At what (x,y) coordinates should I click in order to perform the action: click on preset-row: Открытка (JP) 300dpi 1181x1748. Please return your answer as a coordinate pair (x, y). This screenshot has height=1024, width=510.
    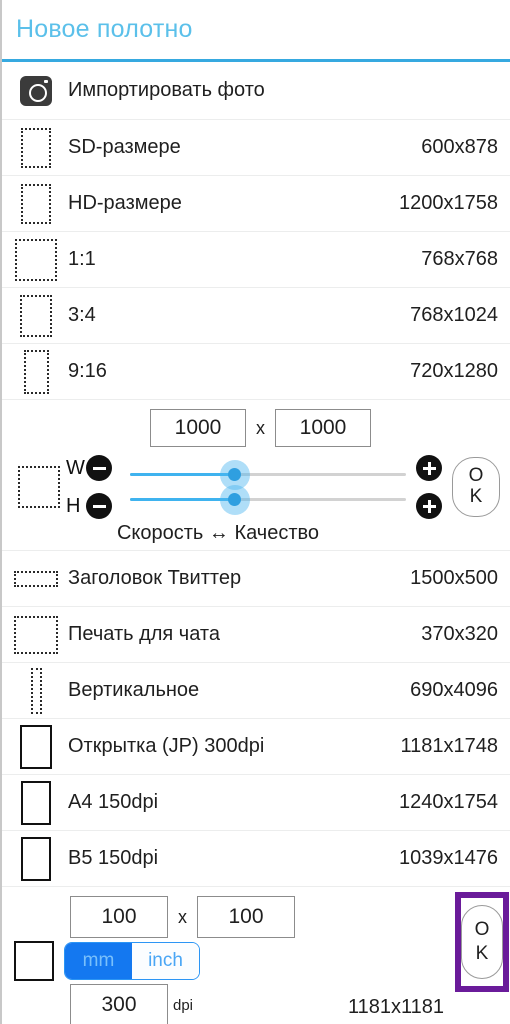
    Looking at the image, I should click on (256, 747).